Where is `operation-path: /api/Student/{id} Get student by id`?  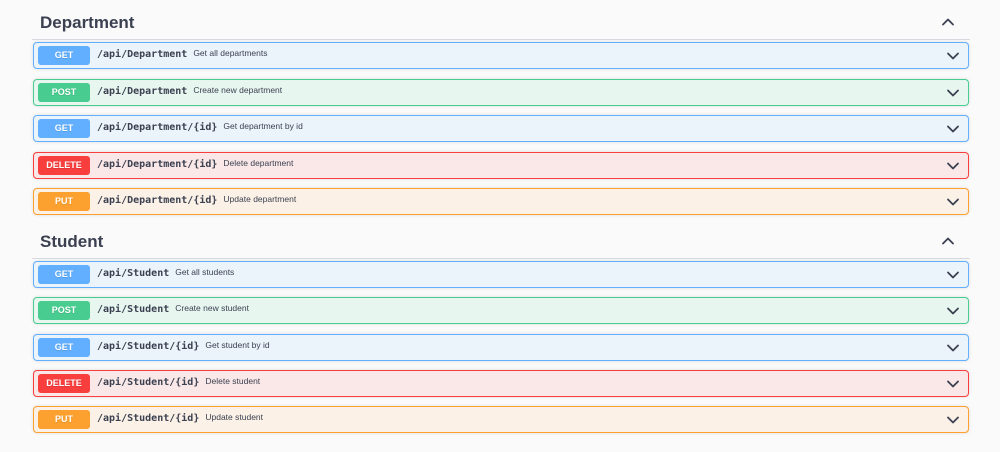
operation-path: /api/Student/{id} Get student by id is located at coordinates (183, 346).